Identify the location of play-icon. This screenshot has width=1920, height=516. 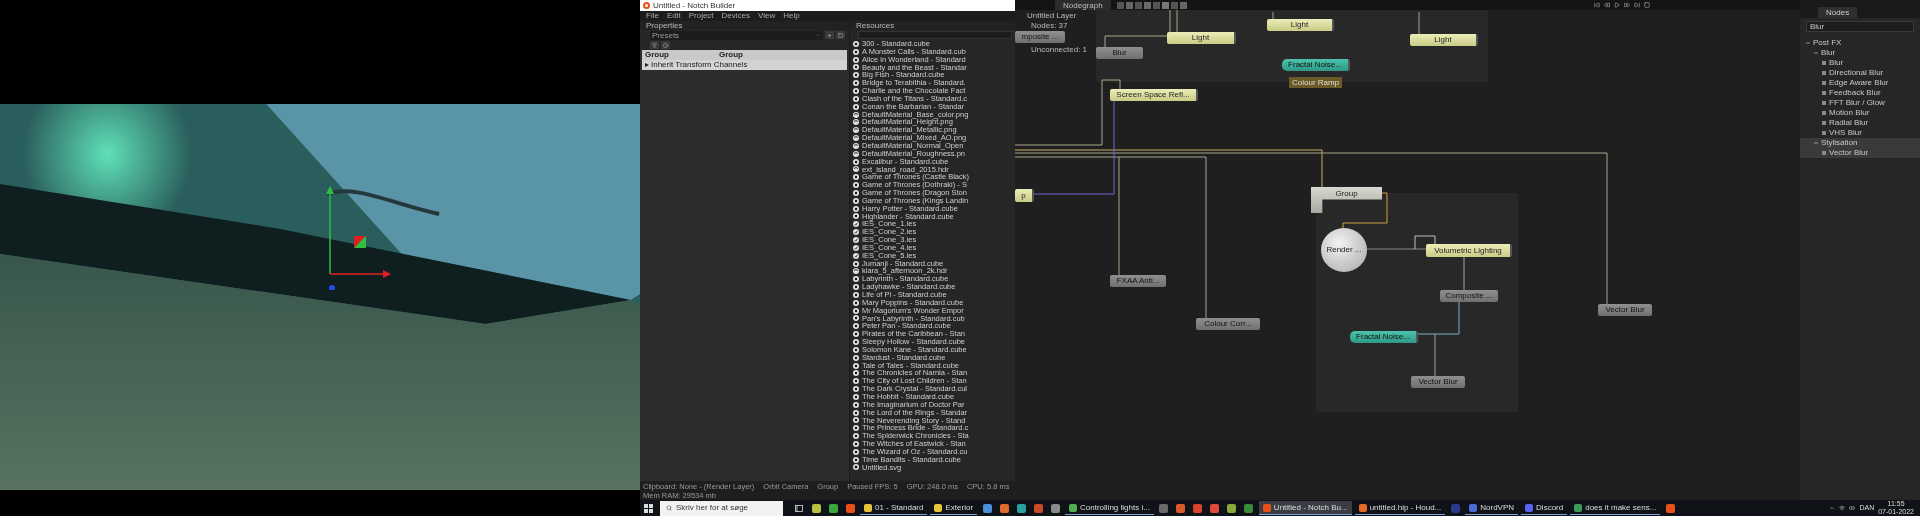
(1617, 5).